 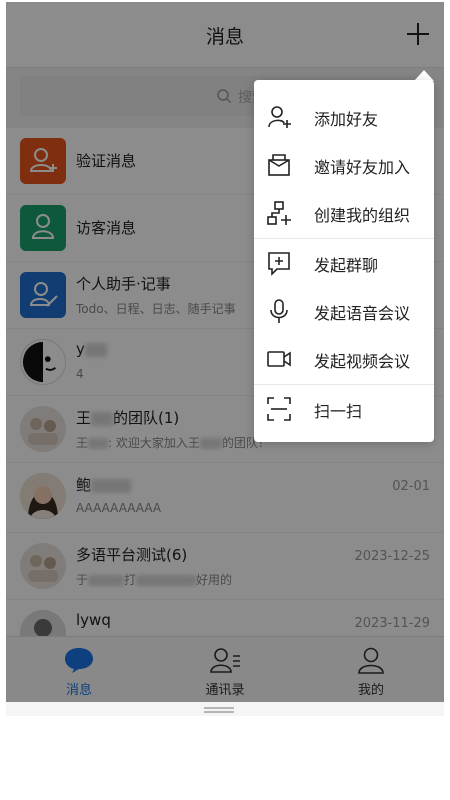 I want to click on menu-item-label: 扫一扫, so click(x=338, y=411).